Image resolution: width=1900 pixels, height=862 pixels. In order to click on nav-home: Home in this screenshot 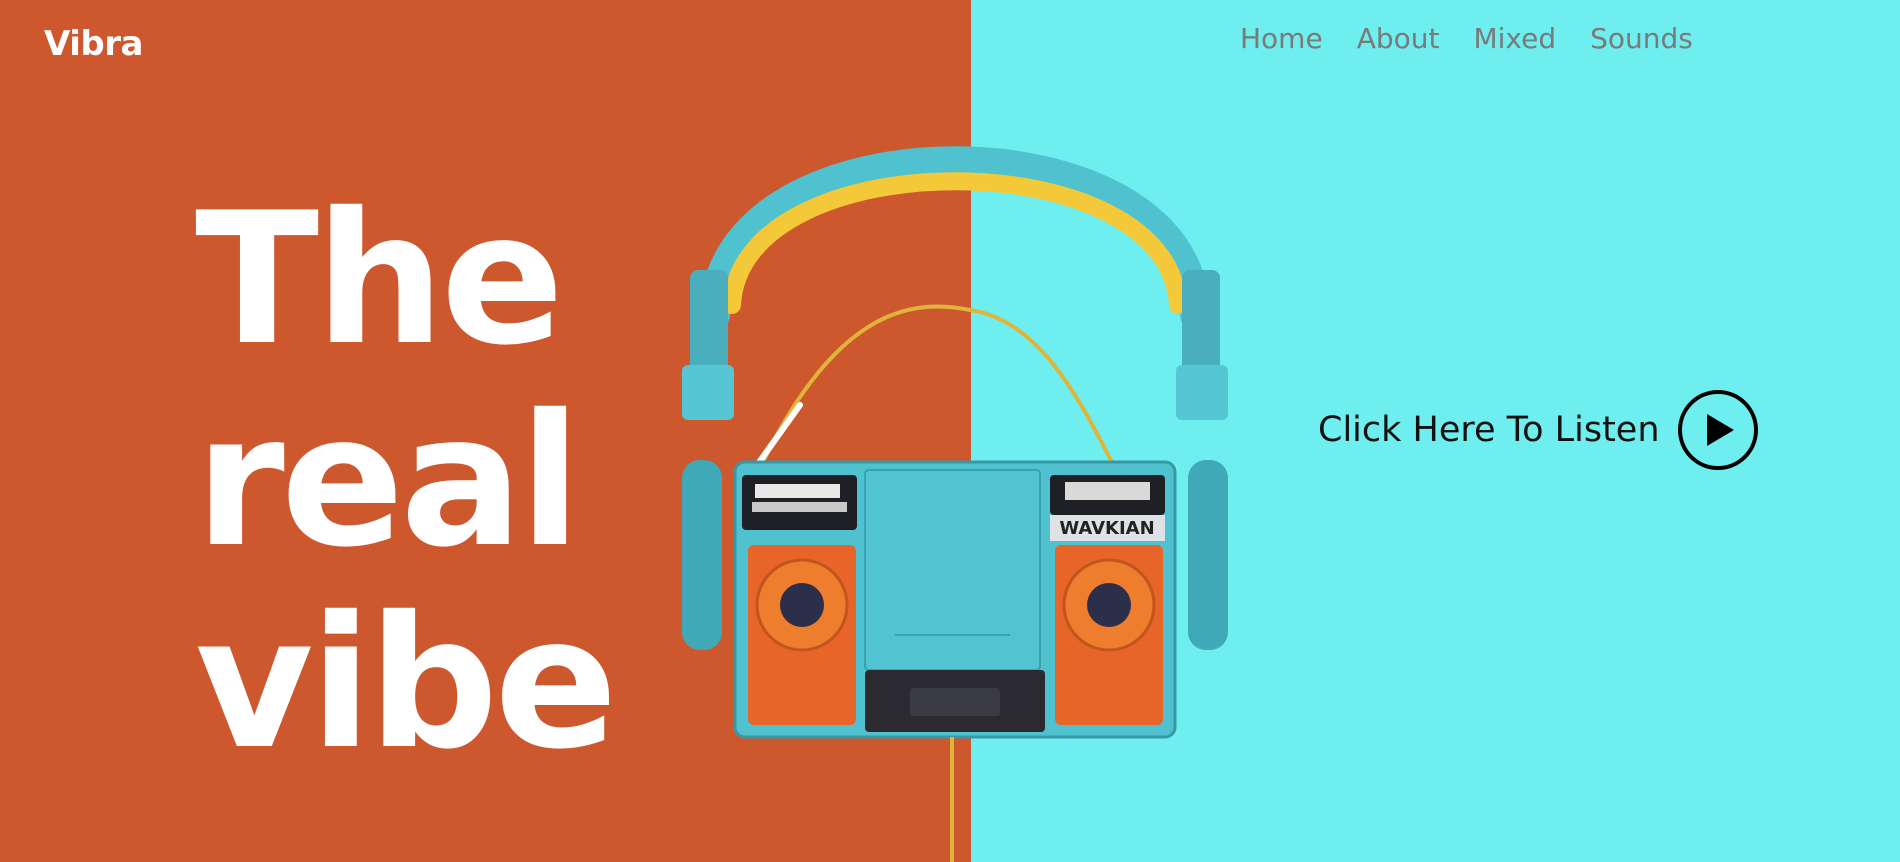, I will do `click(1281, 38)`.